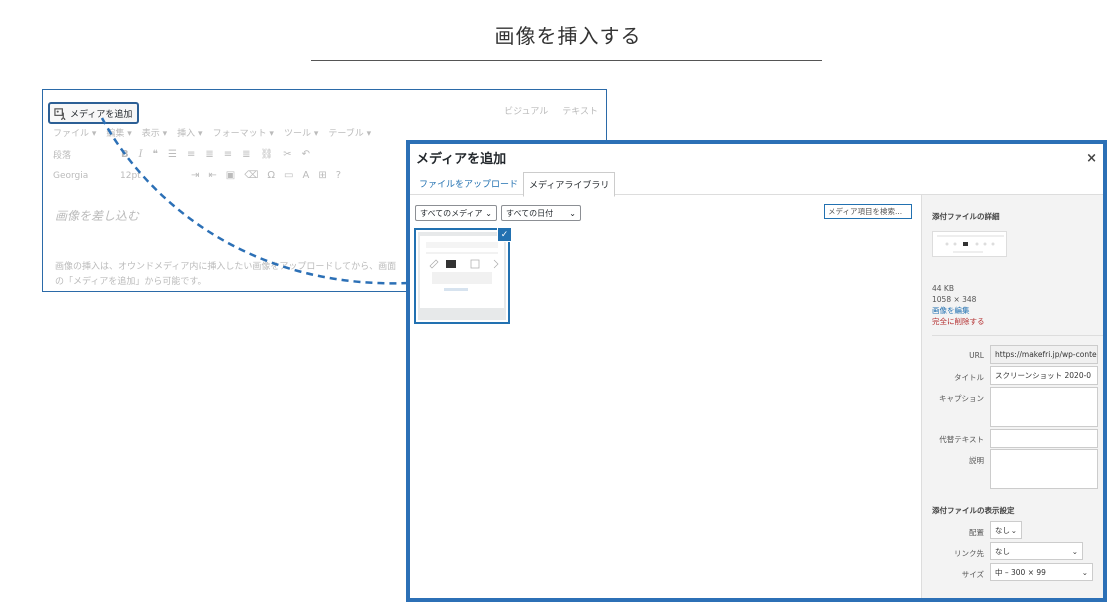 The height and width of the screenshot is (606, 1110). What do you see at coordinates (97, 215) in the screenshot?
I see `editor-heading: 画像を差し込む` at bounding box center [97, 215].